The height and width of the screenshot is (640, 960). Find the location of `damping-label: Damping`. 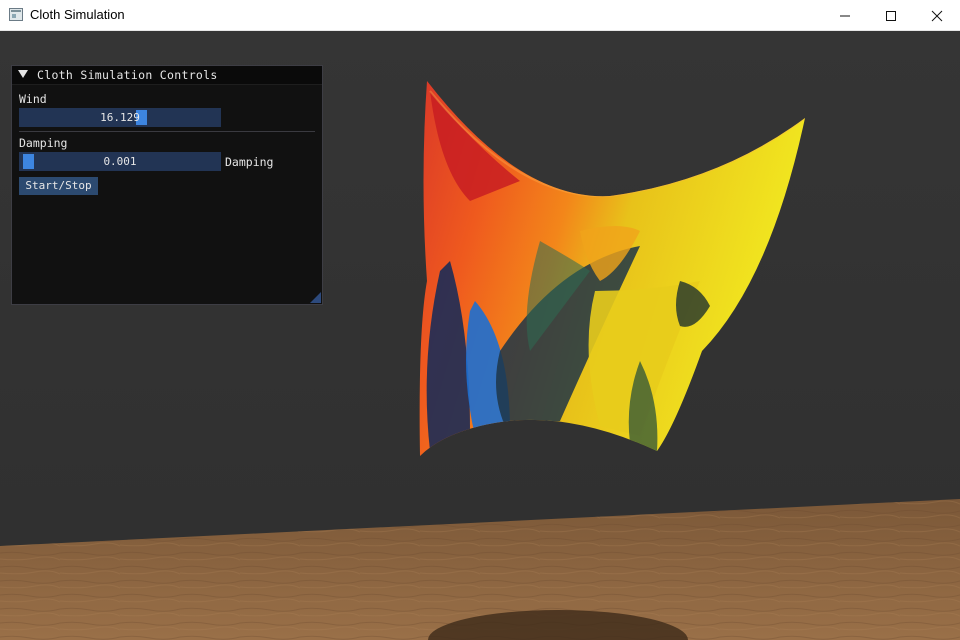

damping-label: Damping is located at coordinates (43, 143).